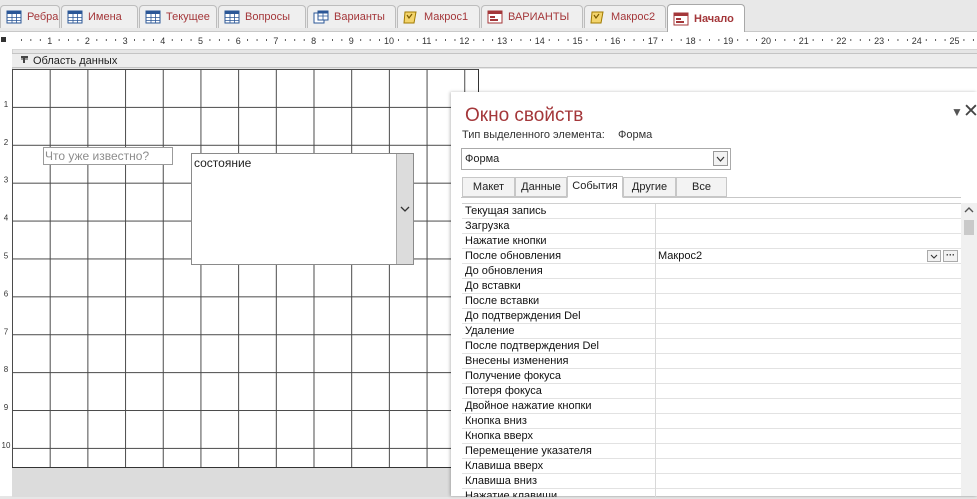 This screenshot has width=977, height=499. What do you see at coordinates (504, 271) in the screenshot?
I see `property-name: До обновления` at bounding box center [504, 271].